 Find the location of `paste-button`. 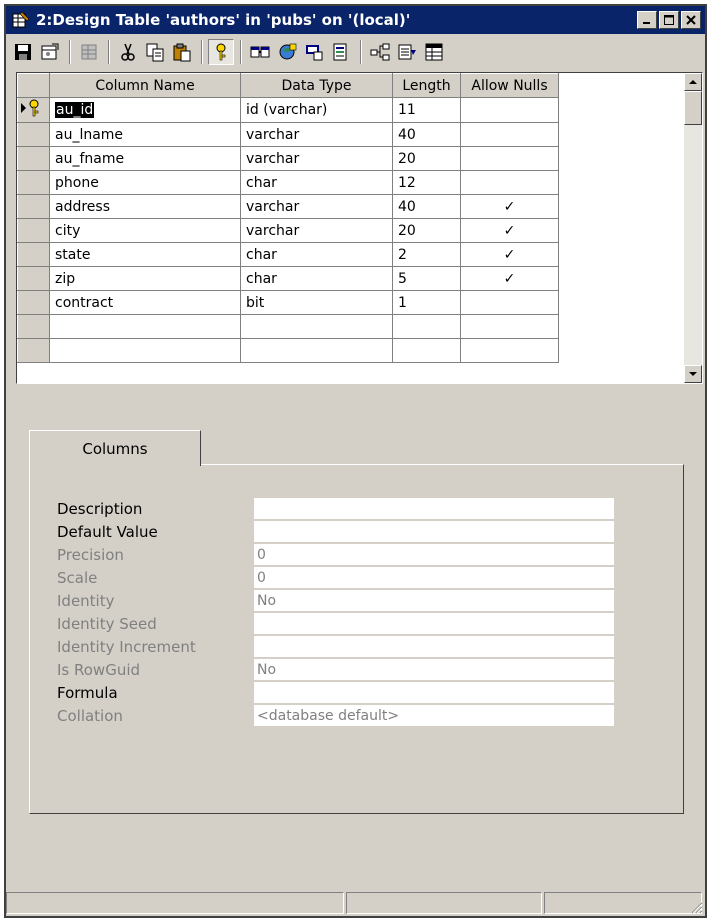

paste-button is located at coordinates (182, 52).